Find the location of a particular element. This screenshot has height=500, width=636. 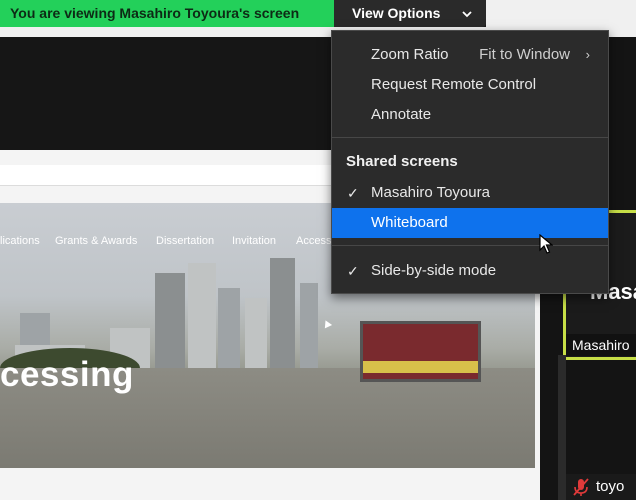

menu-item-request-remote-control: Request Remote Control is located at coordinates (470, 85).